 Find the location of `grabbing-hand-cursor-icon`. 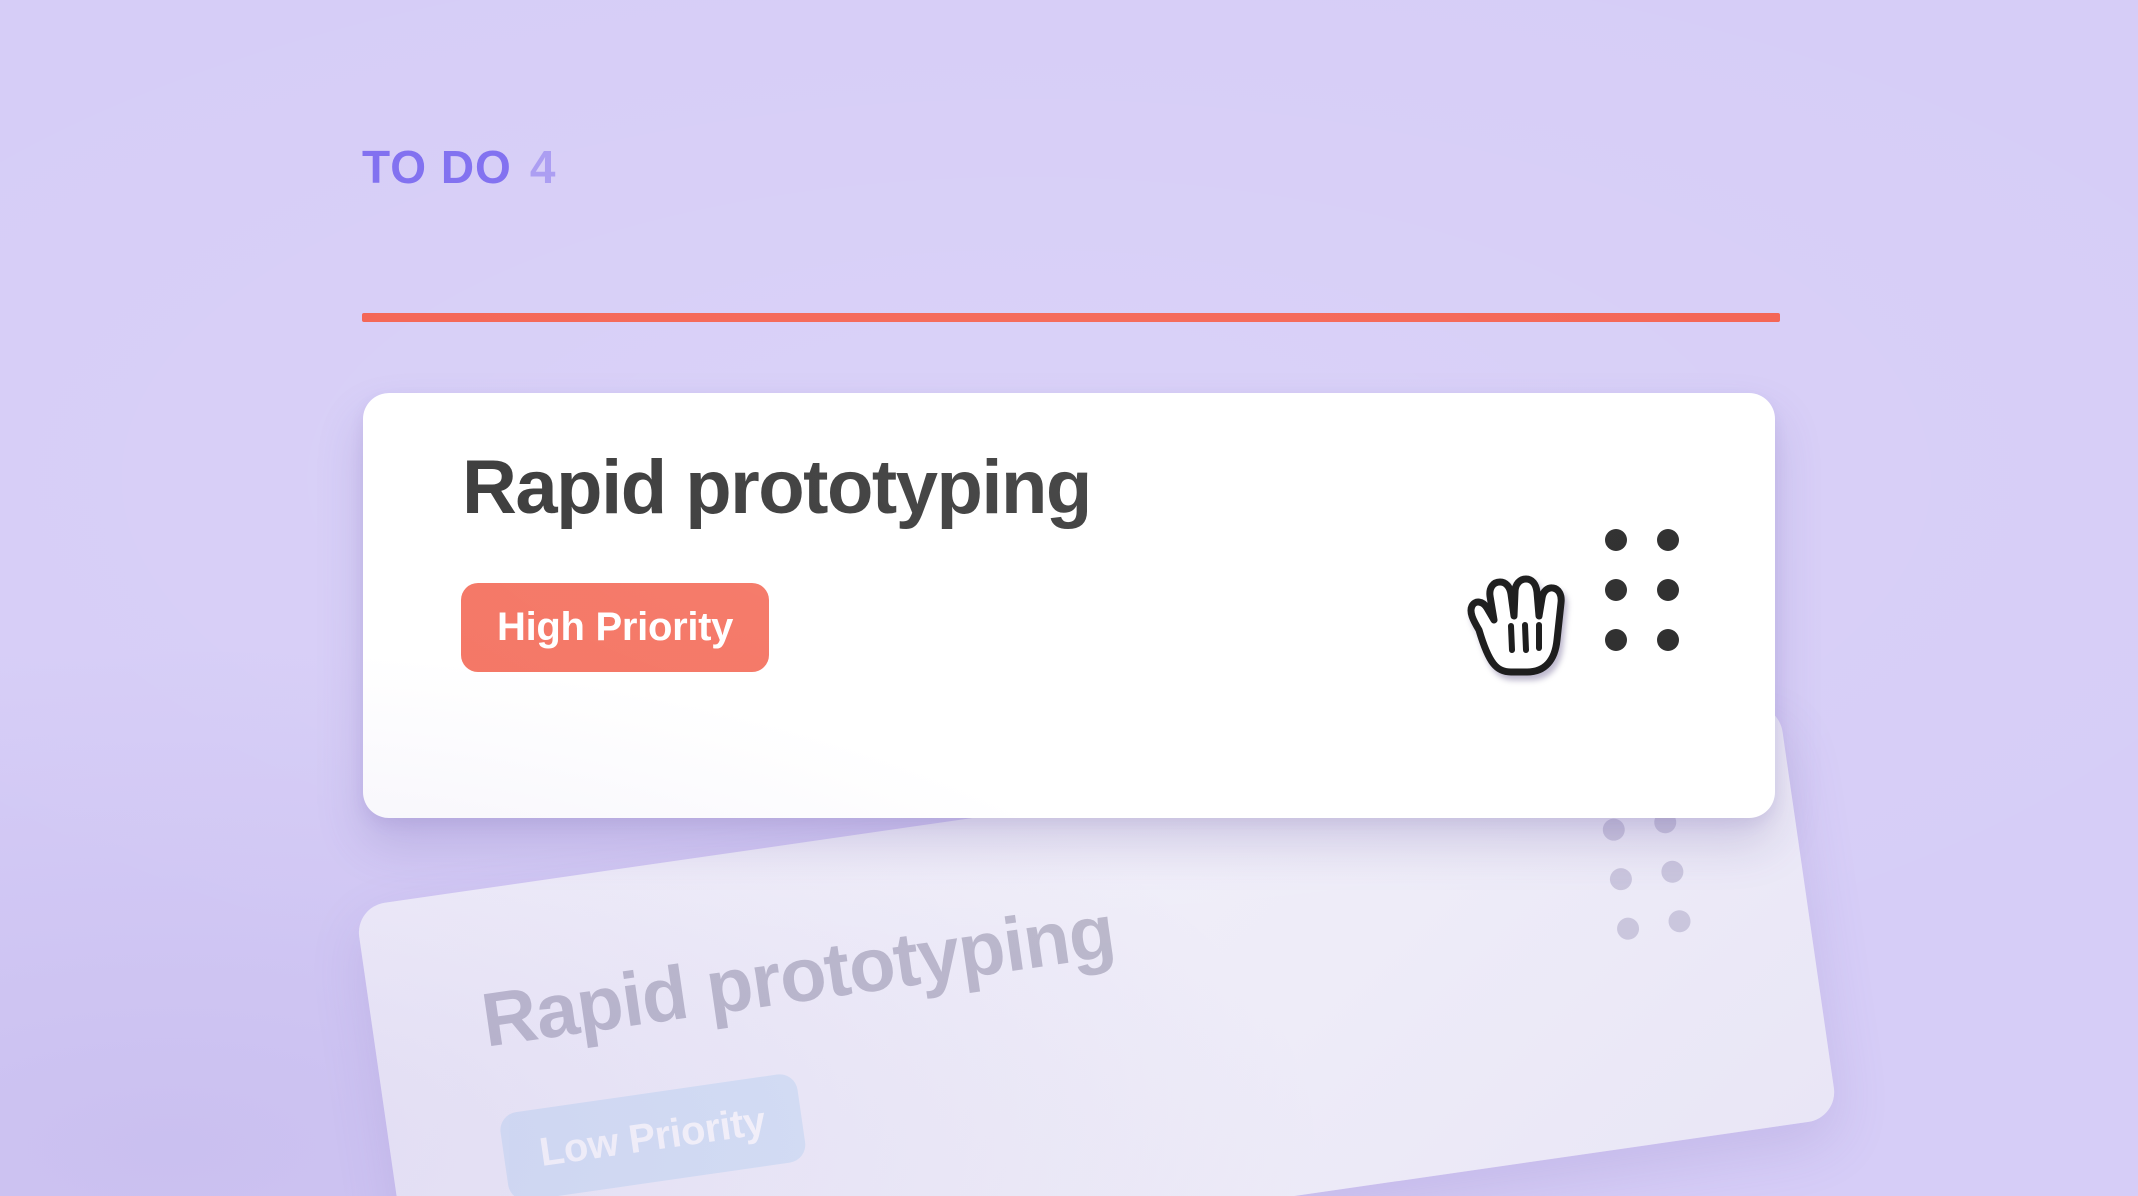

grabbing-hand-cursor-icon is located at coordinates (1517, 626).